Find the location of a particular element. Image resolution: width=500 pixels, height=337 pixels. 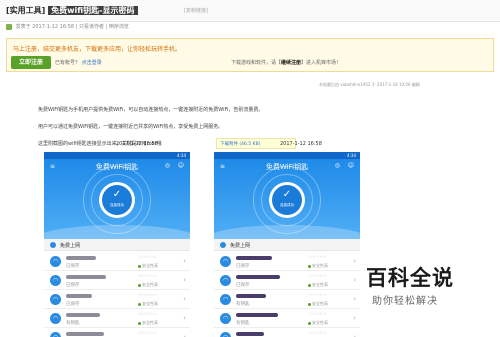

watermark-slogan: 助你轻松解决 is located at coordinates (405, 301).